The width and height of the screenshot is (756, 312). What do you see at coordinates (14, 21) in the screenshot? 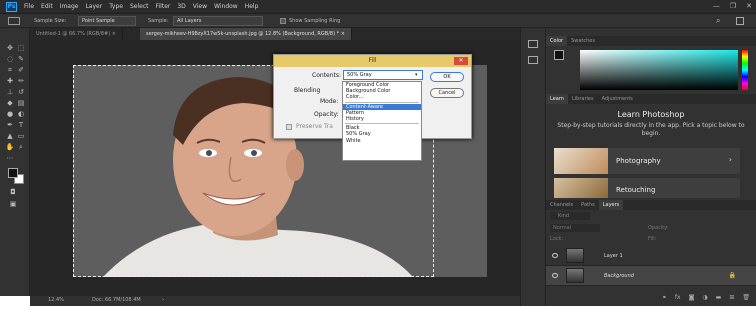
I see `eyedropper-icon` at bounding box center [14, 21].